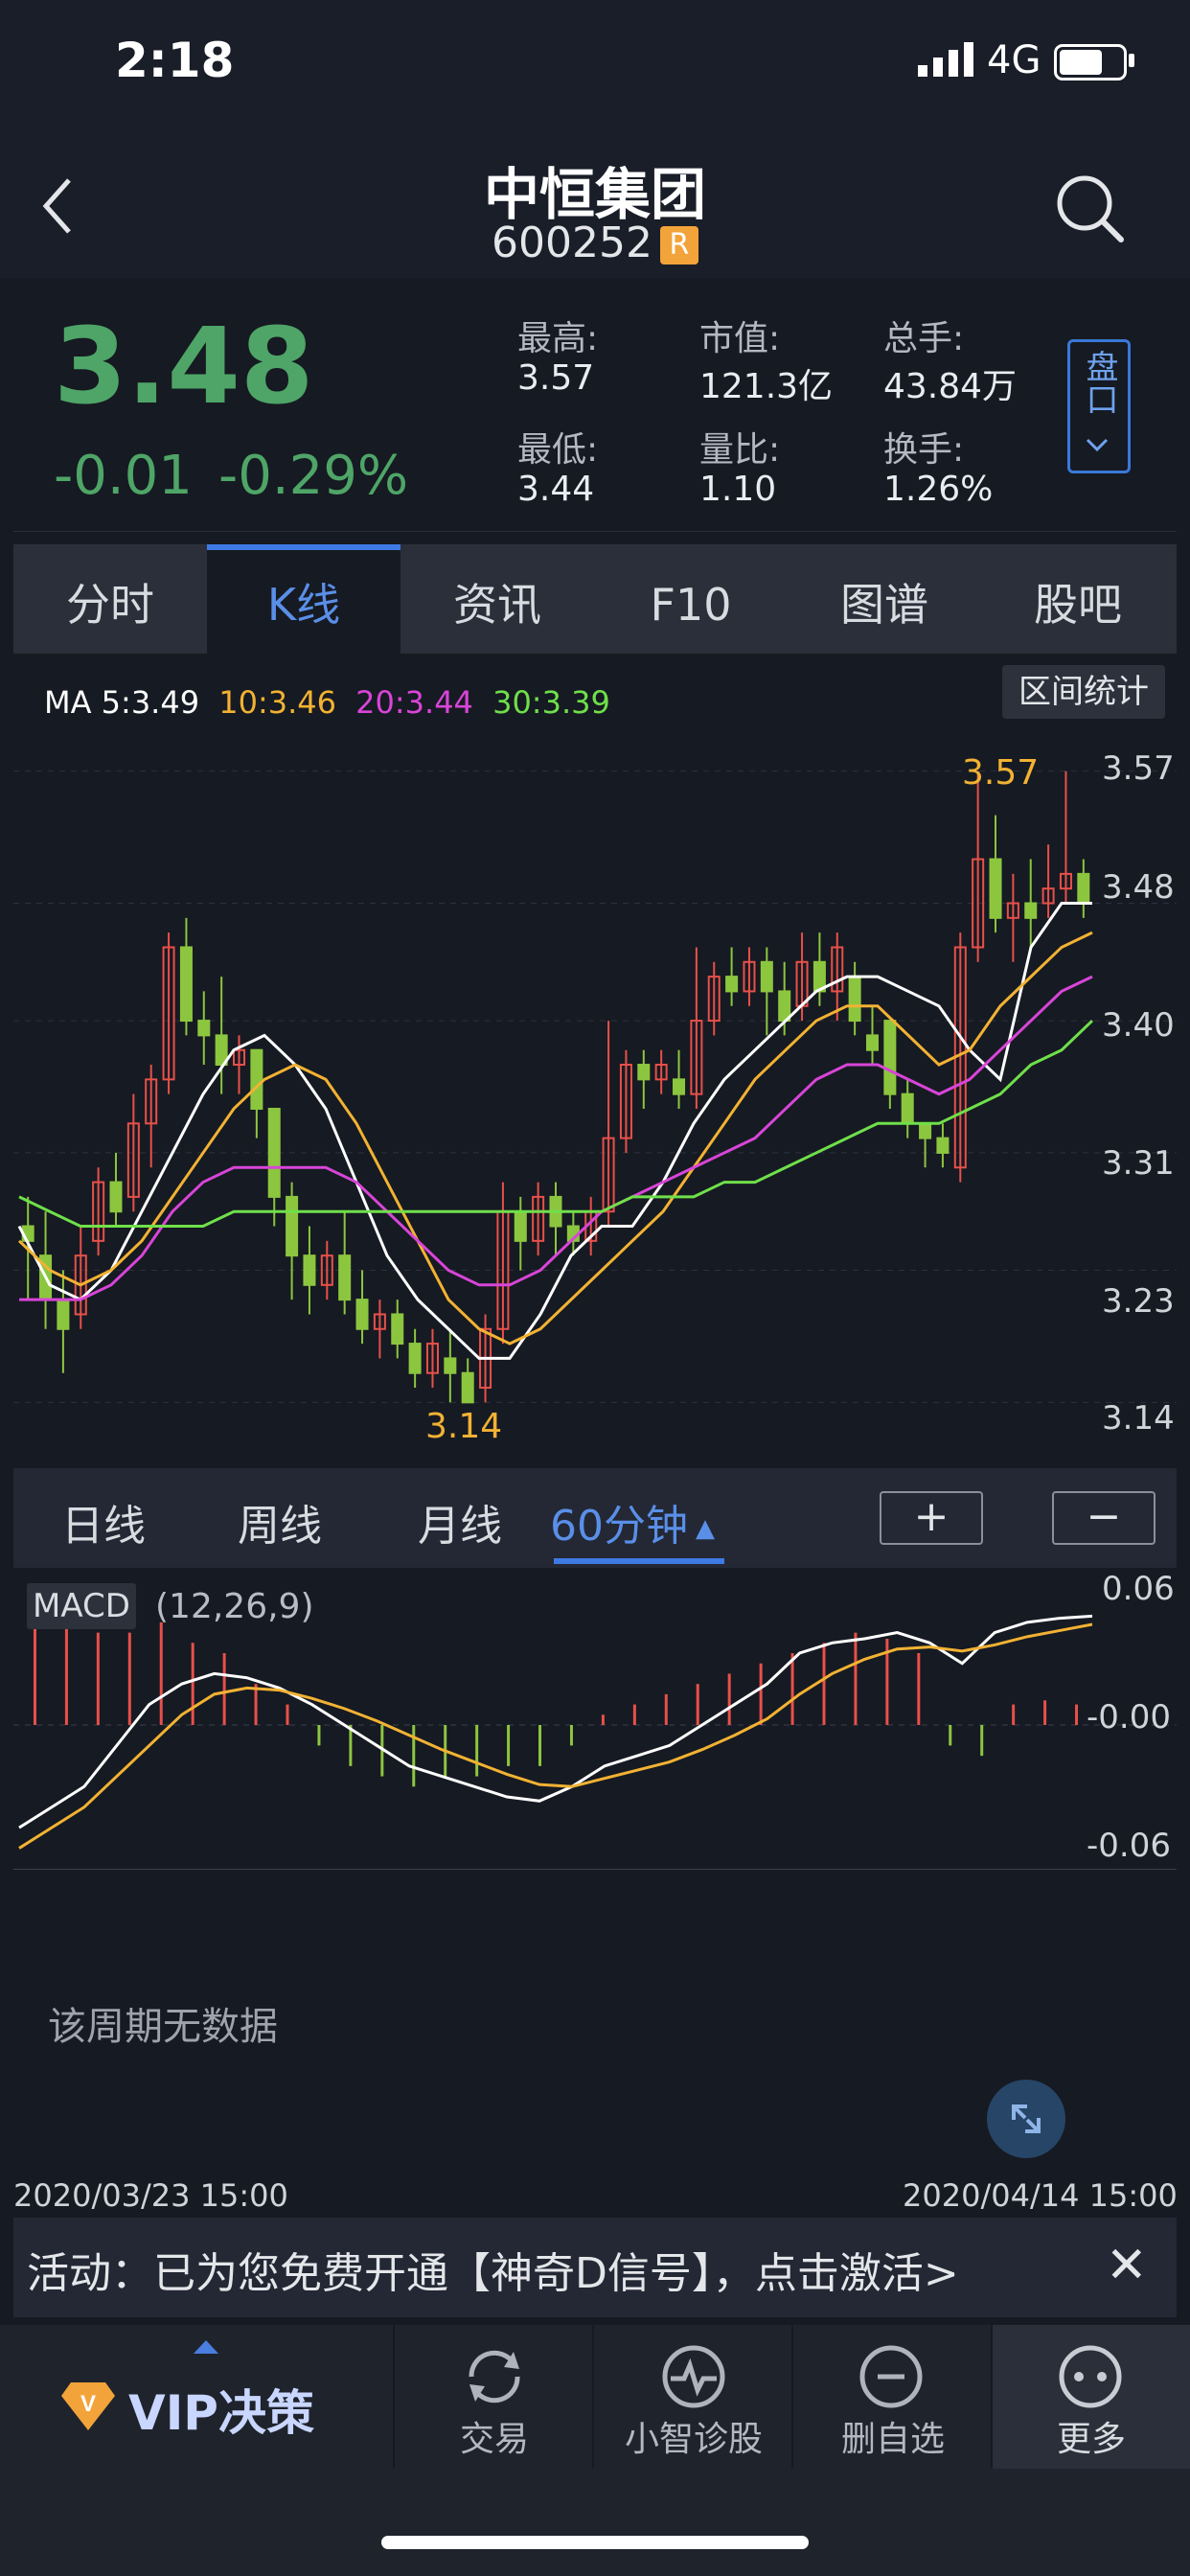  Describe the element at coordinates (497, 599) in the screenshot. I see `tab-news: 资讯` at that location.